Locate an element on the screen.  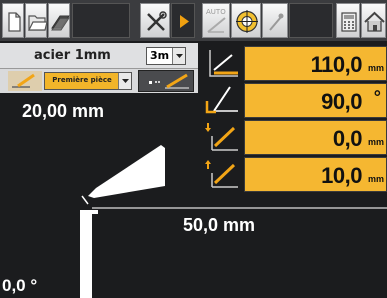
home-button is located at coordinates (373, 20).